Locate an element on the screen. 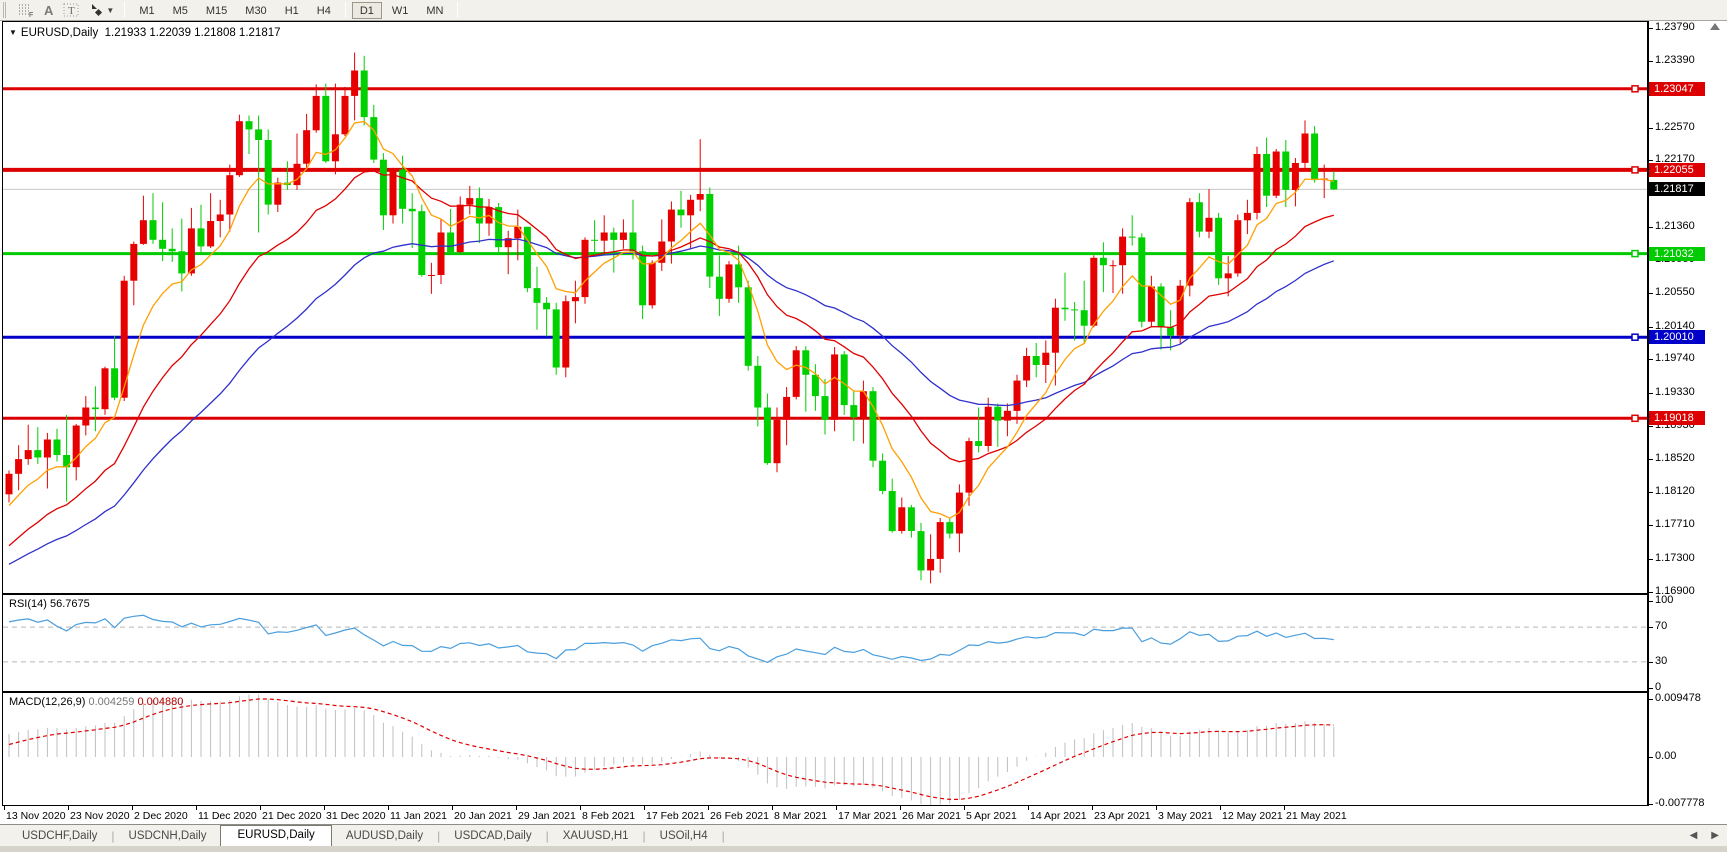  rsi-indicator-panel: RSI(14) 56.7675 is located at coordinates (825, 643).